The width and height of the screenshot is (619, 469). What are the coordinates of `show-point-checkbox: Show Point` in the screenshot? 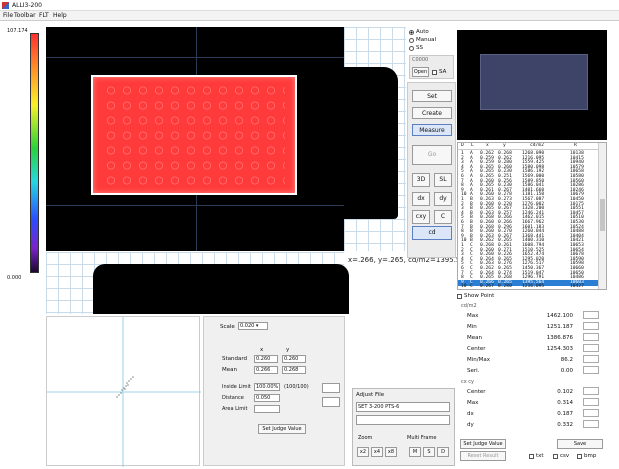 It's located at (475, 296).